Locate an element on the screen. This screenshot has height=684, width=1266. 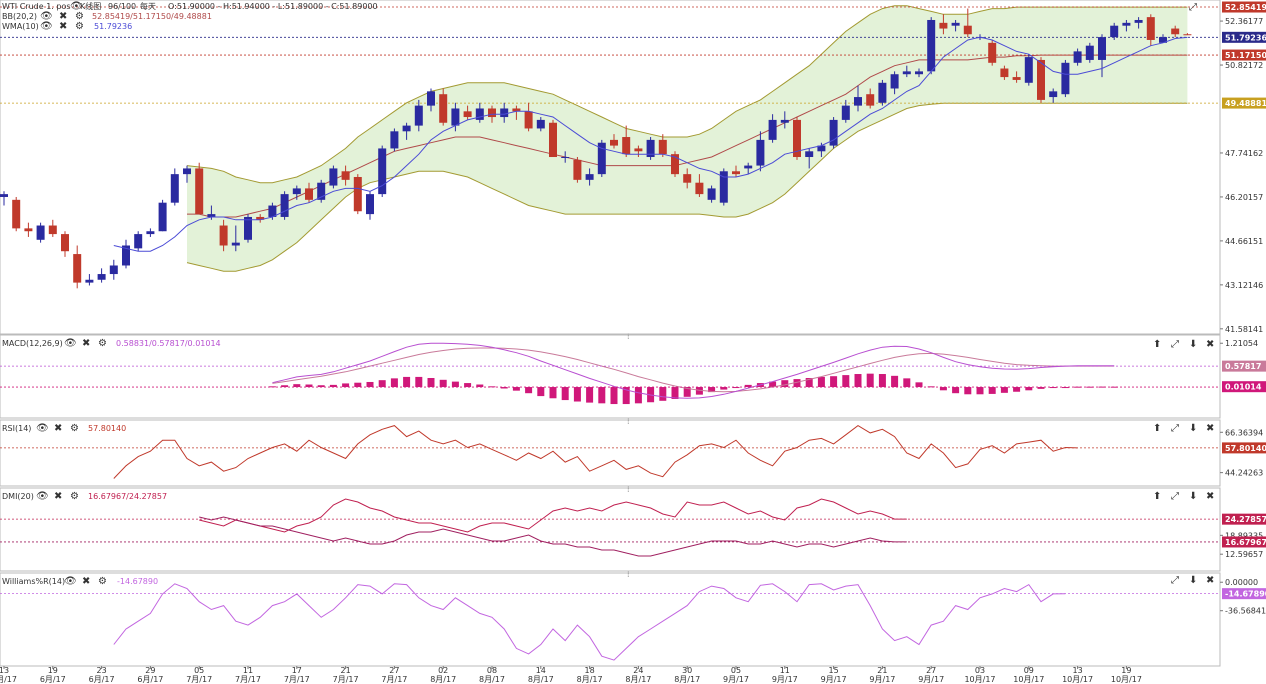
rsi-name: RSI(14) is located at coordinates (16, 428).